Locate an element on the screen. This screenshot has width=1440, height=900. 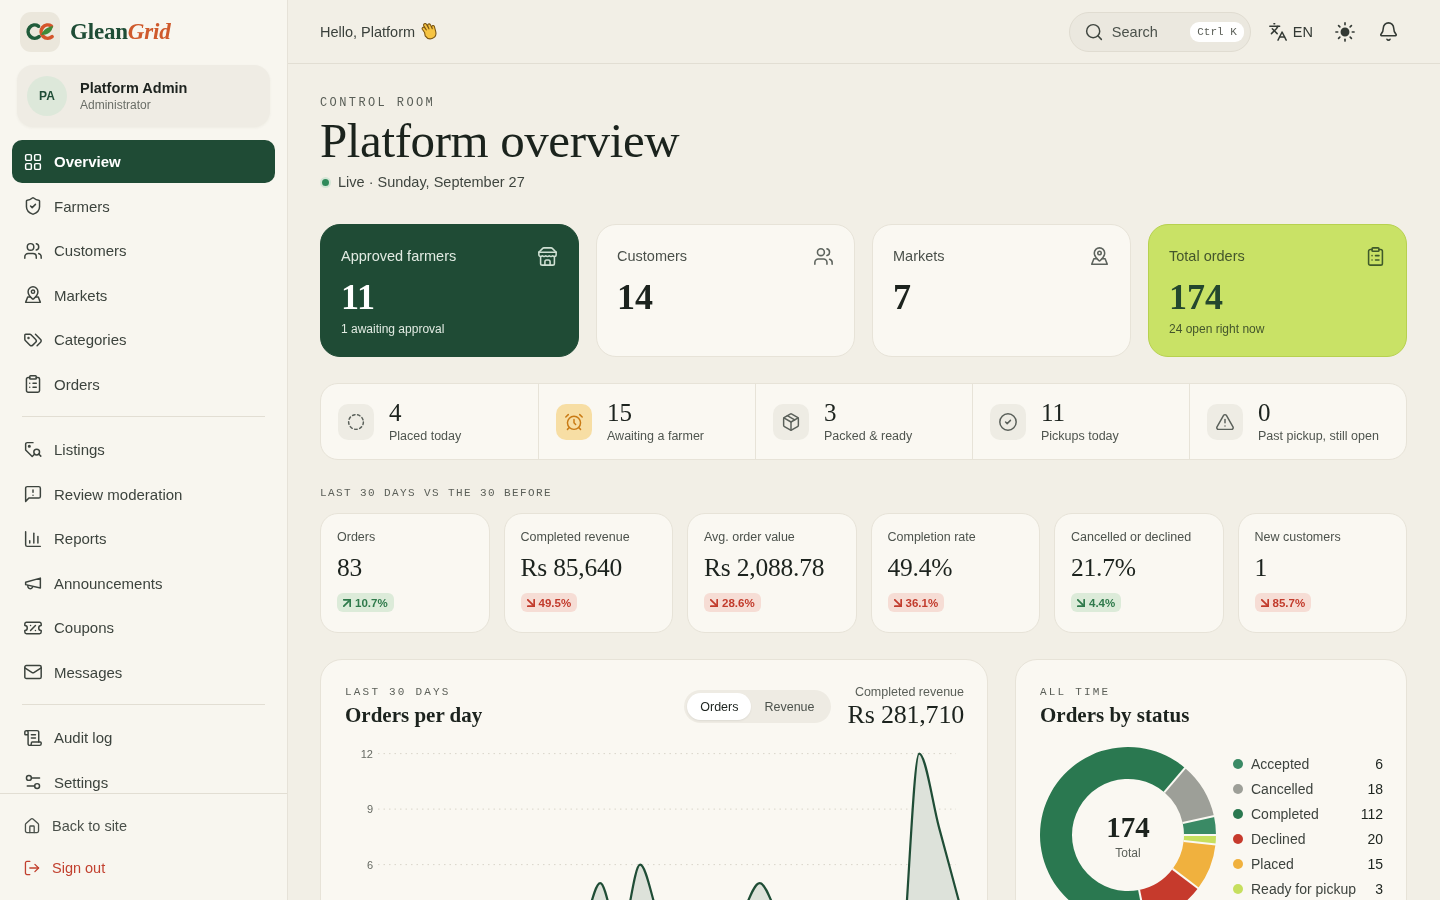
chart-title: Orders per day is located at coordinates (414, 715).